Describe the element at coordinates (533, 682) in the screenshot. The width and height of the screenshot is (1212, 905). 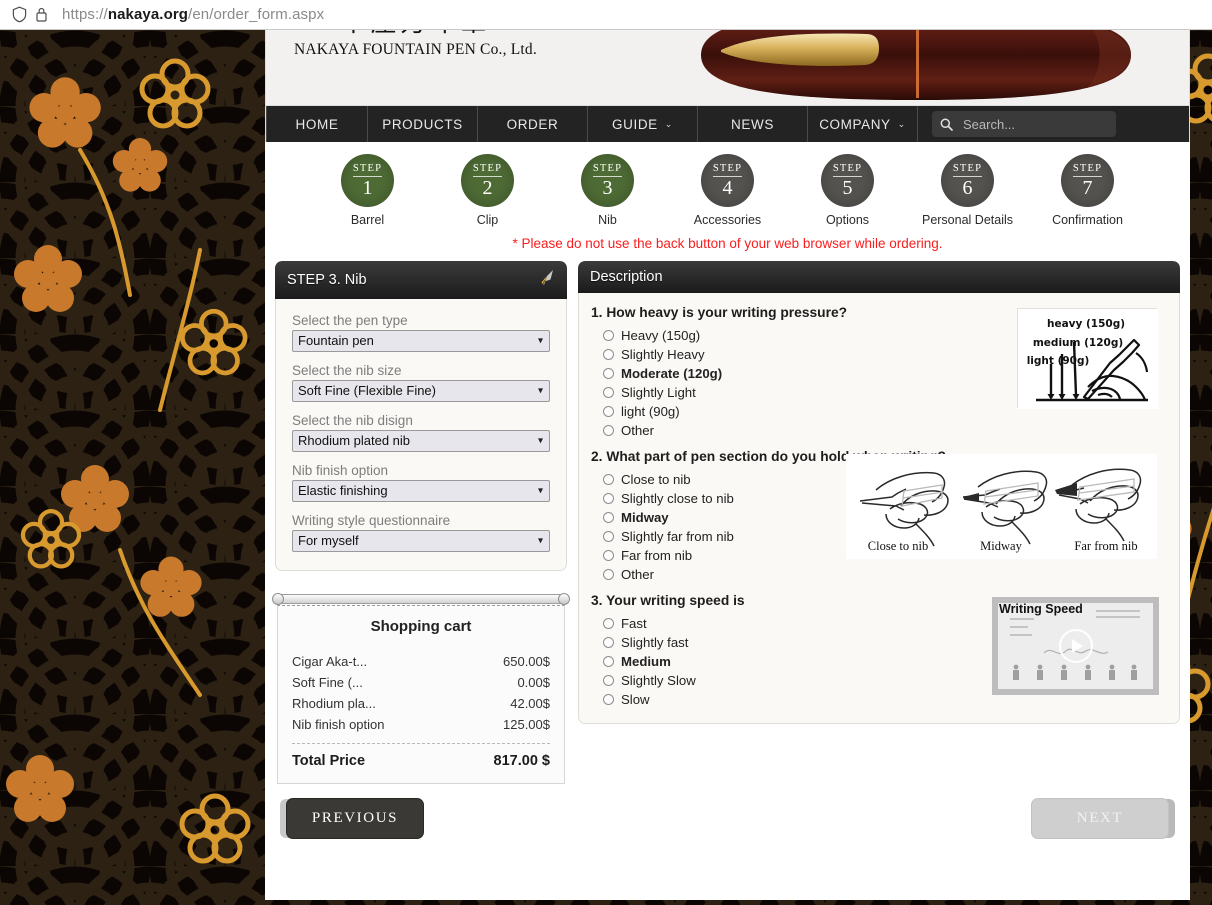
I see `cart-item-price: 0.00$` at that location.